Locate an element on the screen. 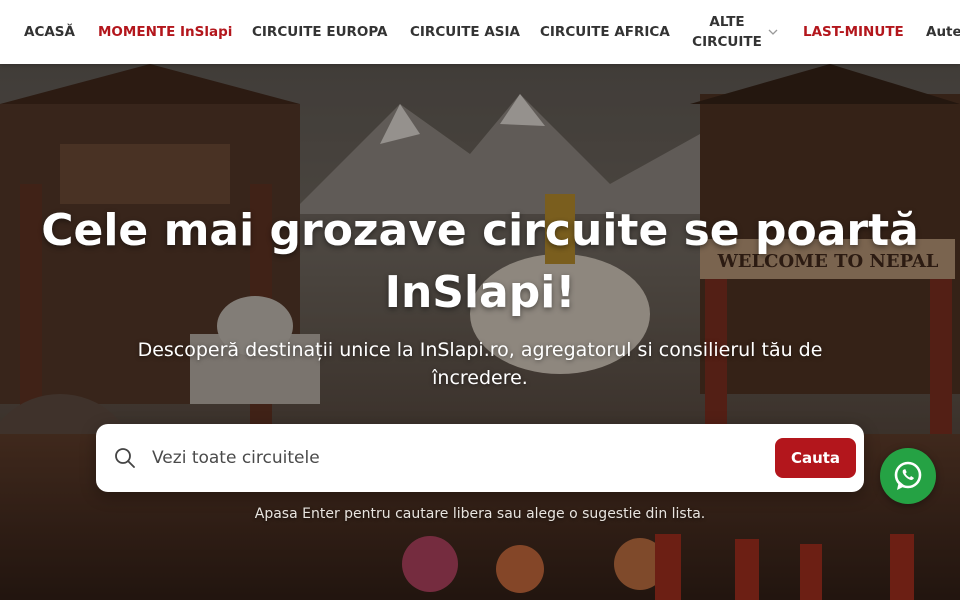 The image size is (960, 600). whatsapp-button is located at coordinates (908, 476).